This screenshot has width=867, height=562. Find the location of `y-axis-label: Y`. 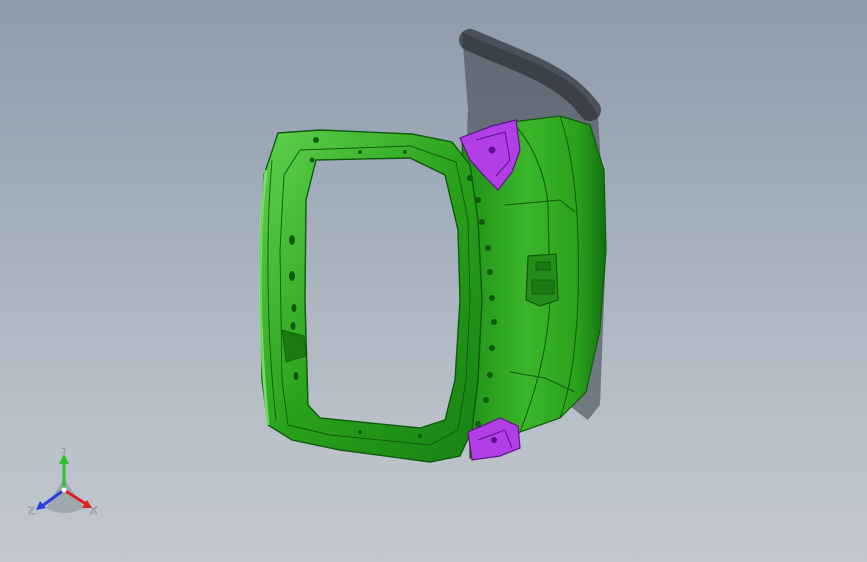

y-axis-label: Y is located at coordinates (64, 452).